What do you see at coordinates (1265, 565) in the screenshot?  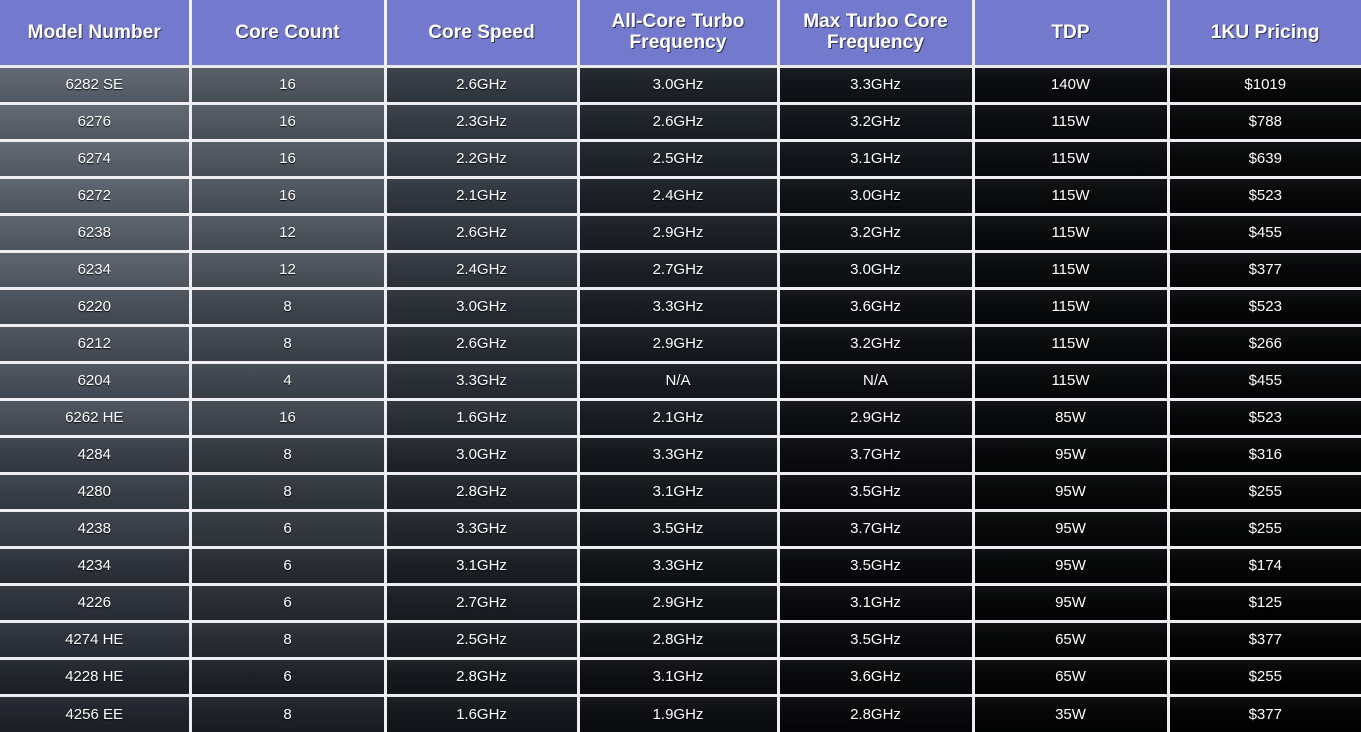 I see `cell-text: $174` at bounding box center [1265, 565].